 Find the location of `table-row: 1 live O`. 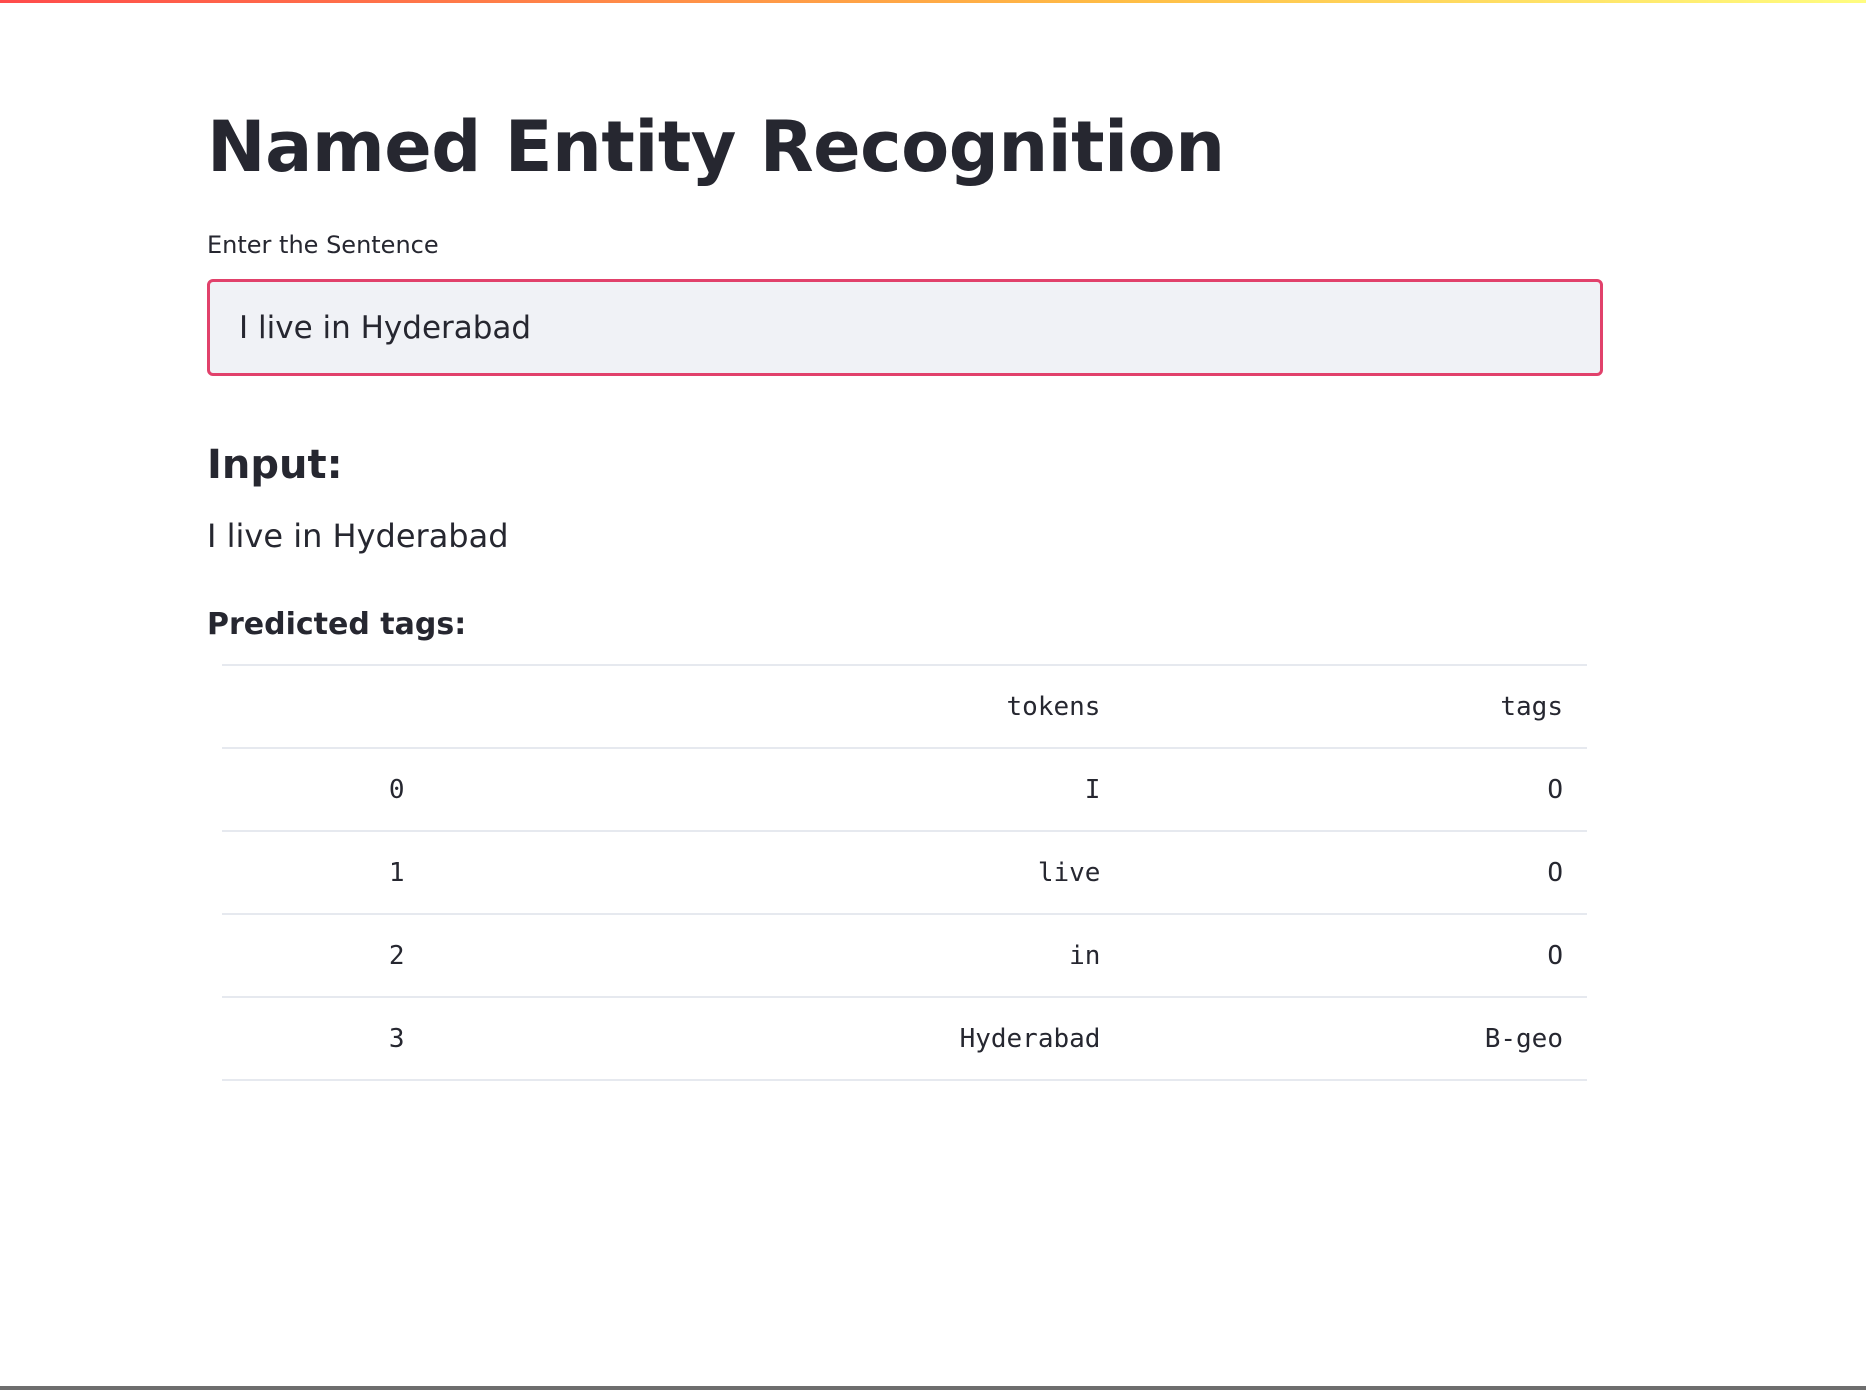

table-row: 1 live O is located at coordinates (904, 873).